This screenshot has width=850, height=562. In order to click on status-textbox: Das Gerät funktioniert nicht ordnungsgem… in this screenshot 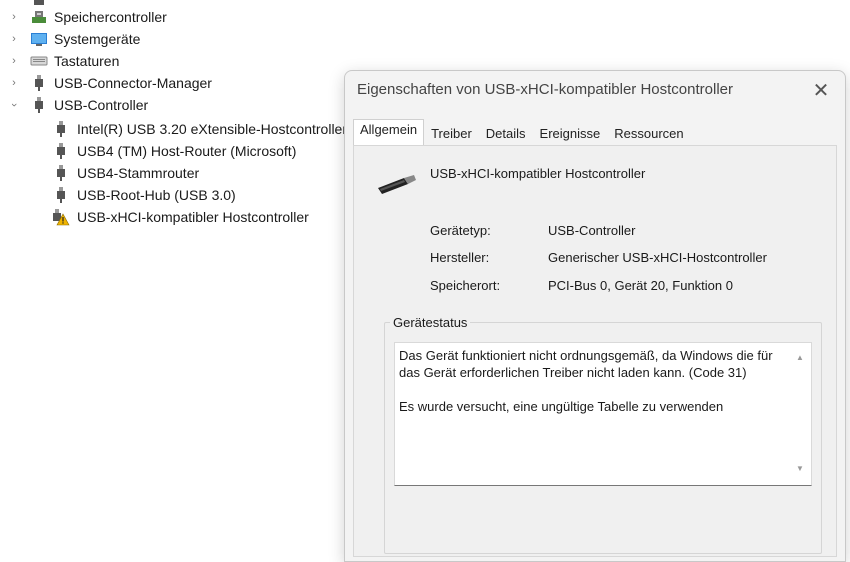, I will do `click(603, 414)`.